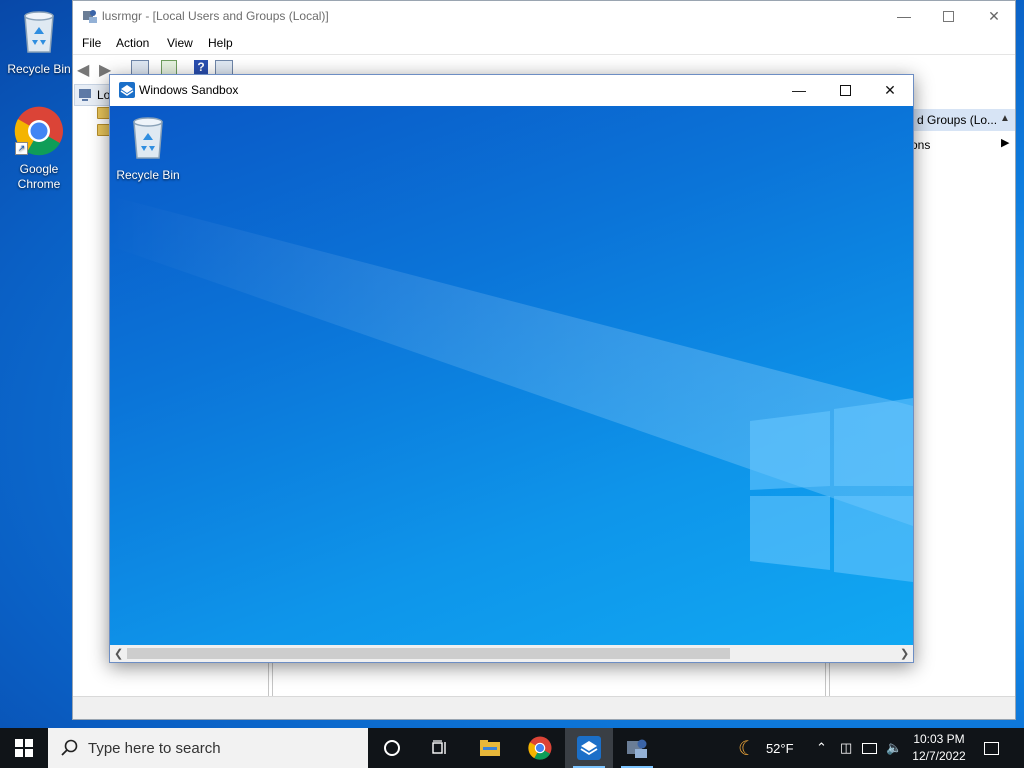 Image resolution: width=1024 pixels, height=768 pixels. I want to click on search-icon, so click(69, 747).